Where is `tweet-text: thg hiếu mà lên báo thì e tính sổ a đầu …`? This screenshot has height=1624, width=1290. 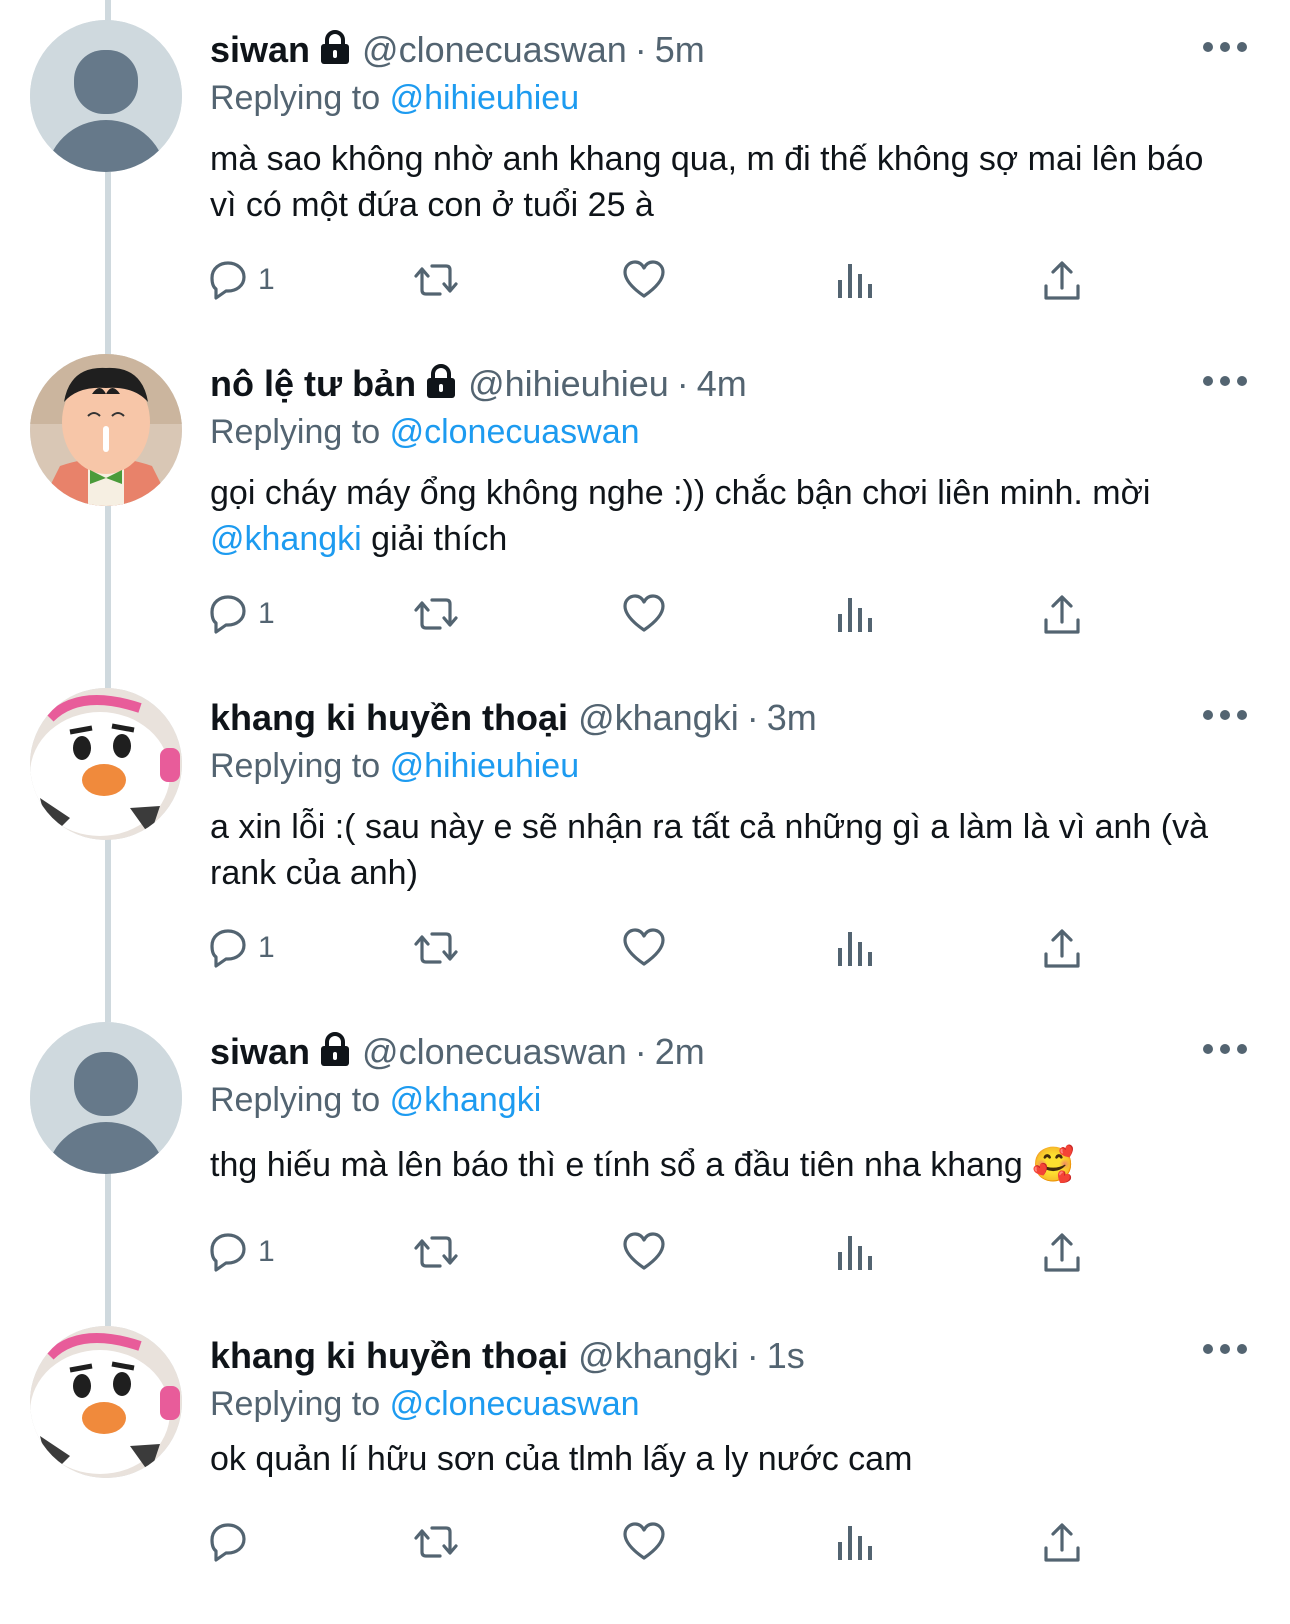 tweet-text: thg hiếu mà lên báo thì e tính sổ a đầu … is located at coordinates (710, 1165).